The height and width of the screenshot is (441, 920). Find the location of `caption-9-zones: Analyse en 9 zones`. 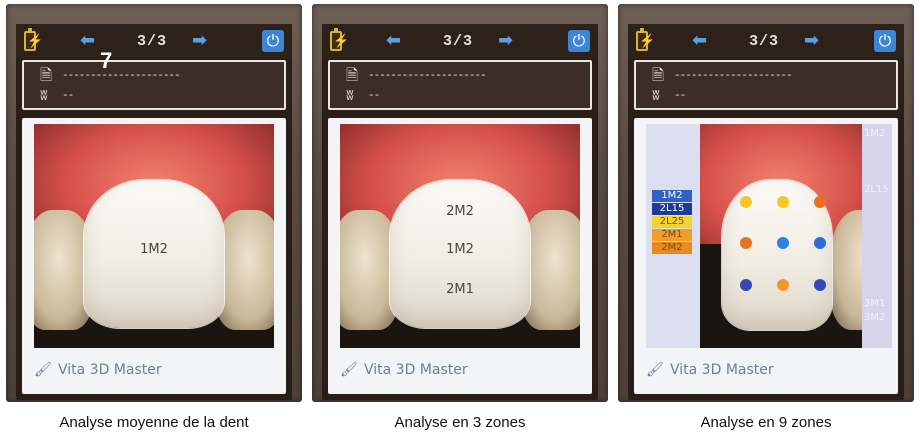

caption-9-zones: Analyse en 9 zones is located at coordinates (766, 422).